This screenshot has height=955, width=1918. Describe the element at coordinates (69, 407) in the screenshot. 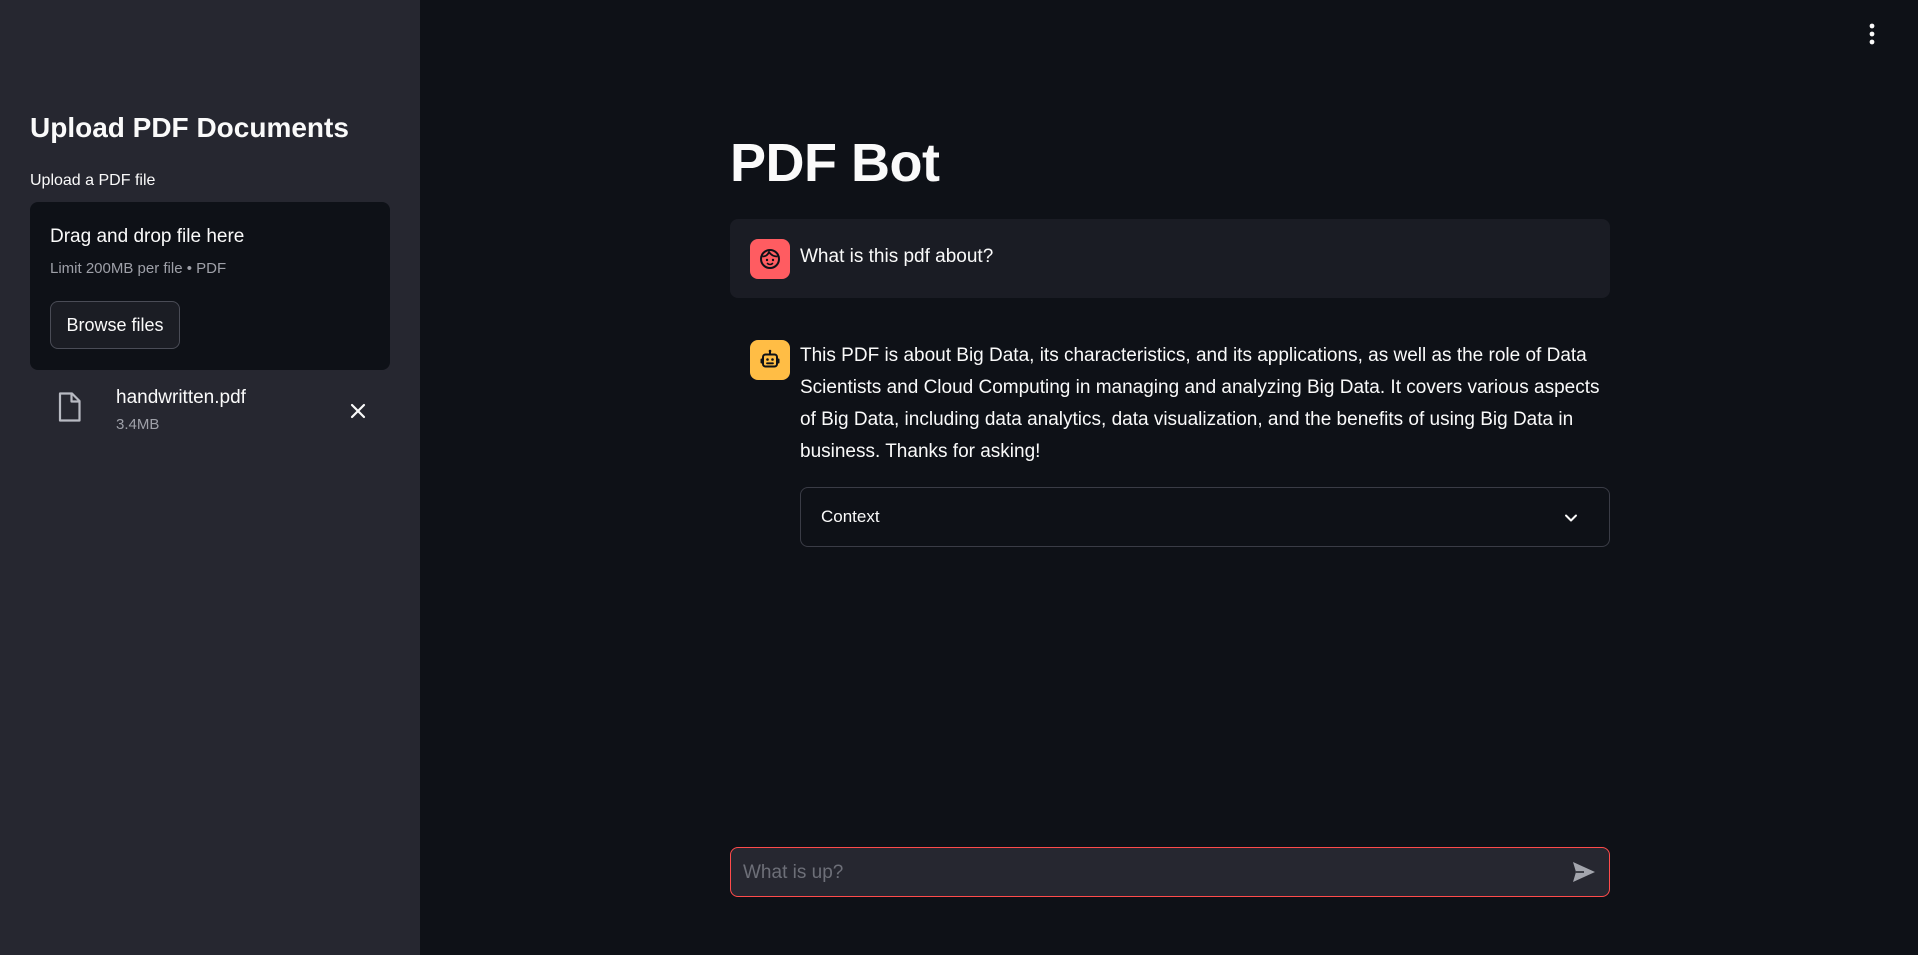

I see `file-icon` at that location.